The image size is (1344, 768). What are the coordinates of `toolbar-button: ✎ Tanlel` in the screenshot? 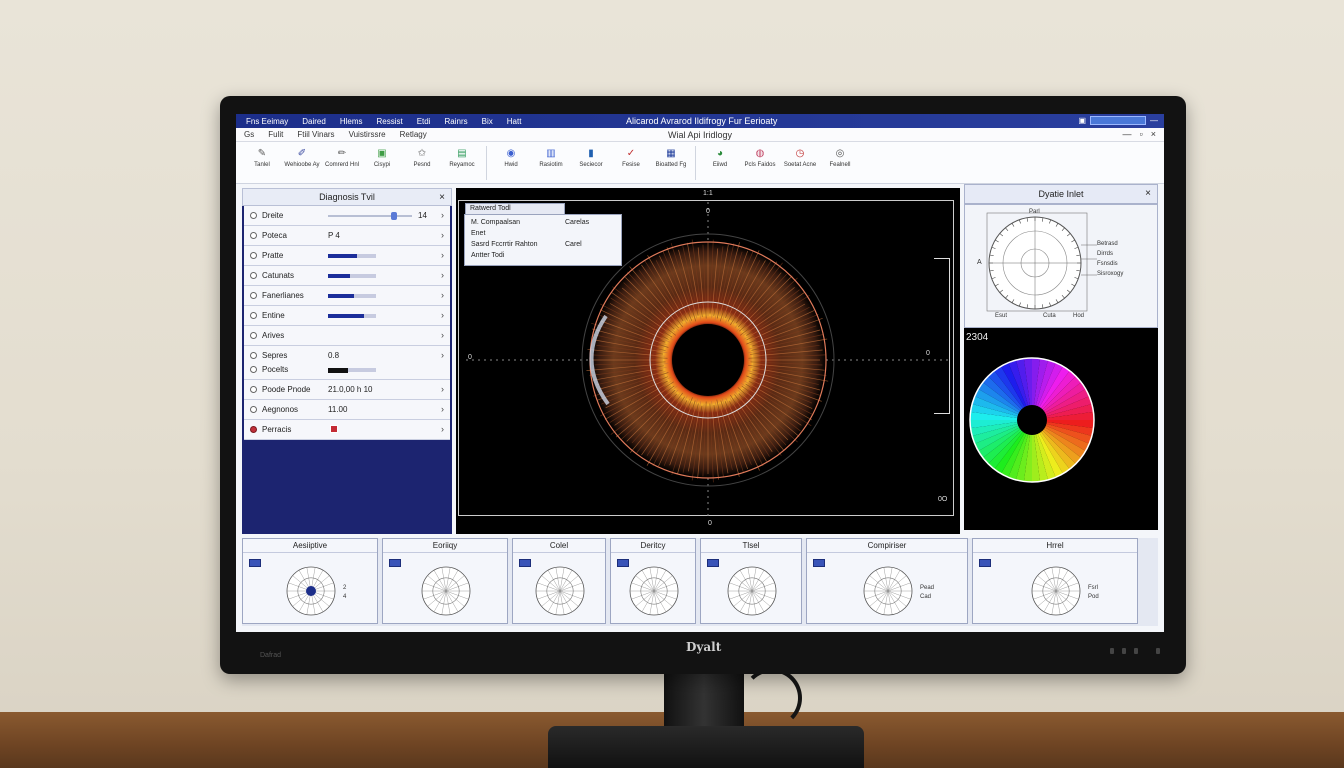 It's located at (262, 162).